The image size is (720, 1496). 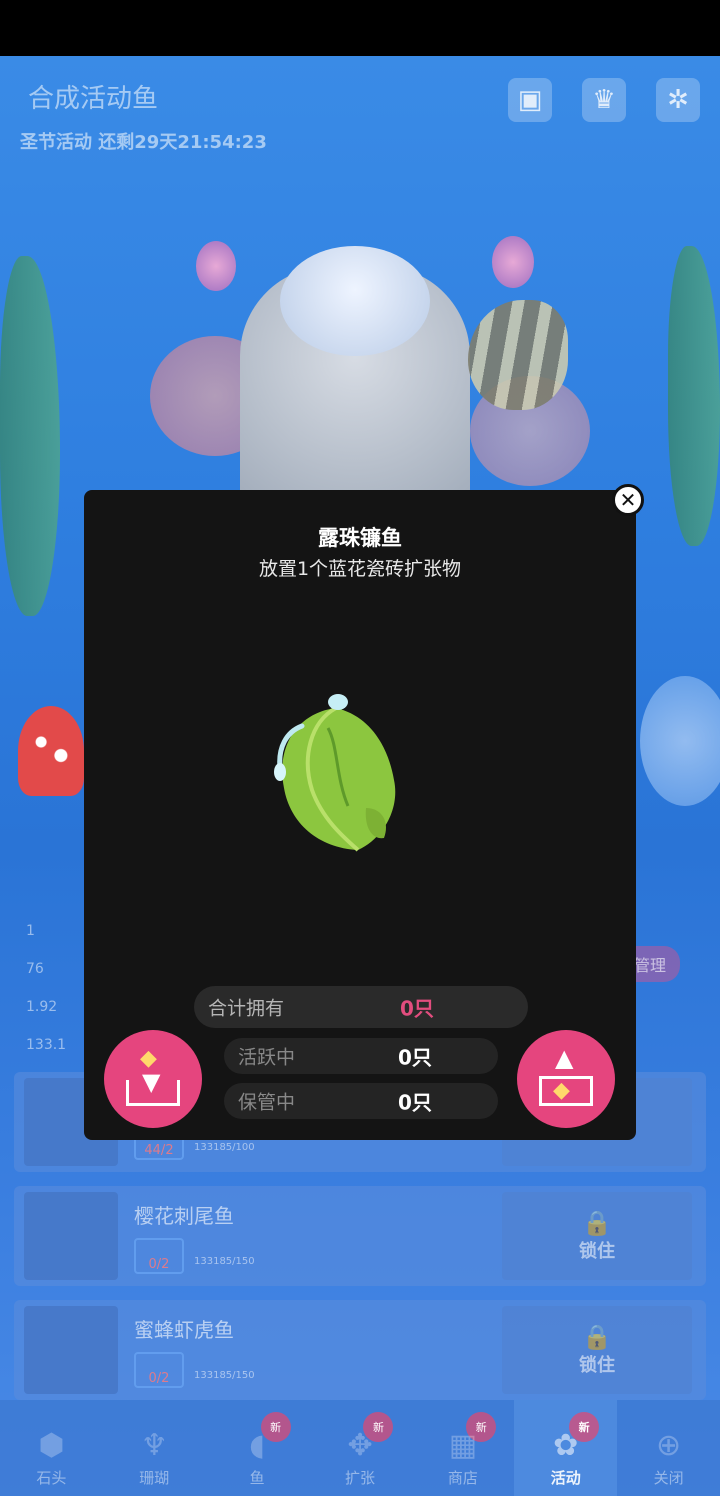 I want to click on stored-label: 保管中, so click(x=267, y=1102).